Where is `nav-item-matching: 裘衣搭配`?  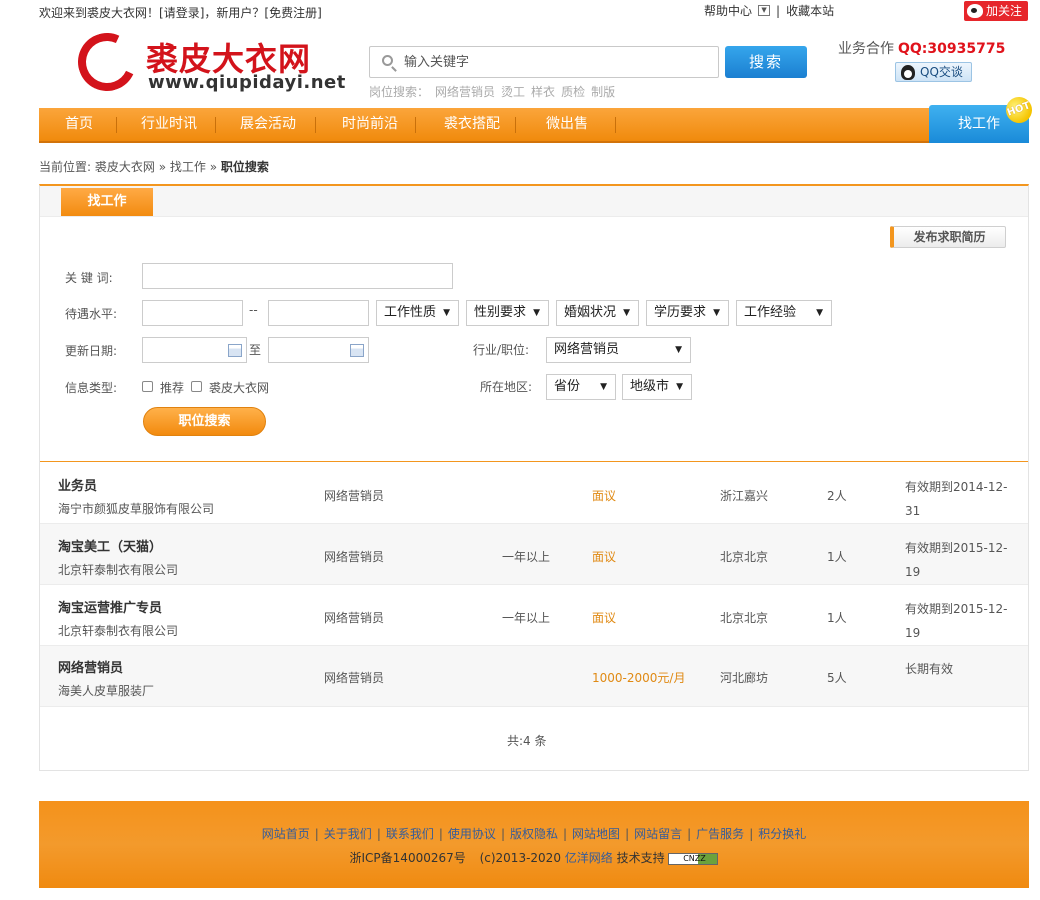 nav-item-matching: 裘衣搭配 is located at coordinates (466, 124).